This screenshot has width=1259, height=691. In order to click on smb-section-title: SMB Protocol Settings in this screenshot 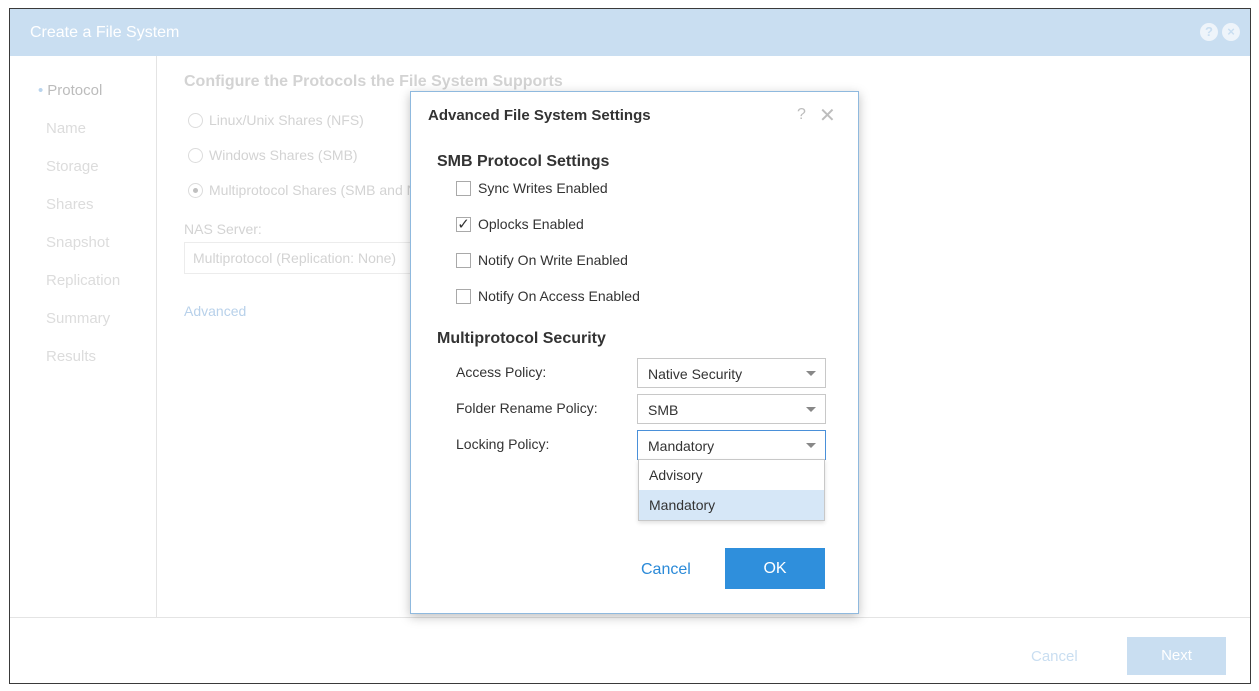, I will do `click(523, 161)`.